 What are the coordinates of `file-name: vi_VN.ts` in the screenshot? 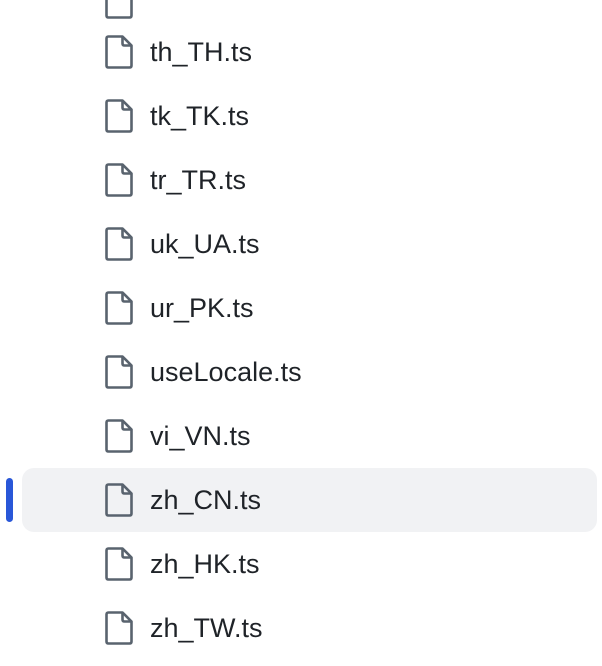 It's located at (200, 436).